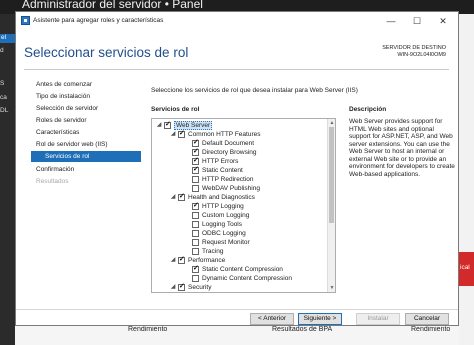 The height and width of the screenshot is (345, 474). I want to click on tile-performance-1: Rendimiento, so click(147, 329).